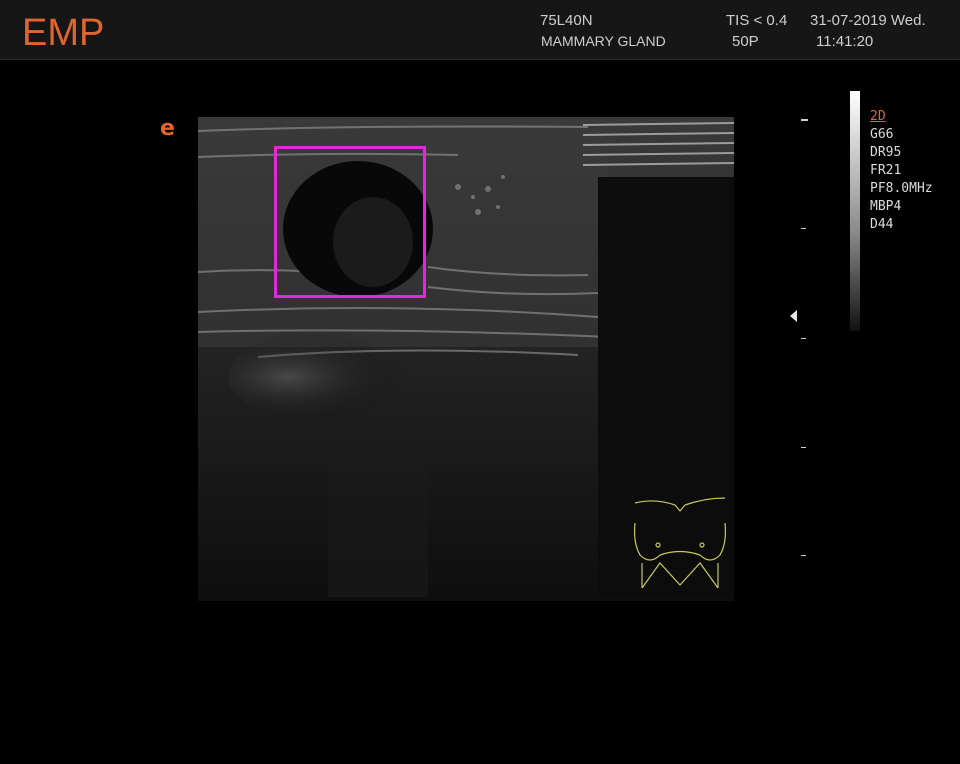 The height and width of the screenshot is (764, 960). Describe the element at coordinates (886, 170) in the screenshot. I see `param-frame-rate: FR21` at that location.